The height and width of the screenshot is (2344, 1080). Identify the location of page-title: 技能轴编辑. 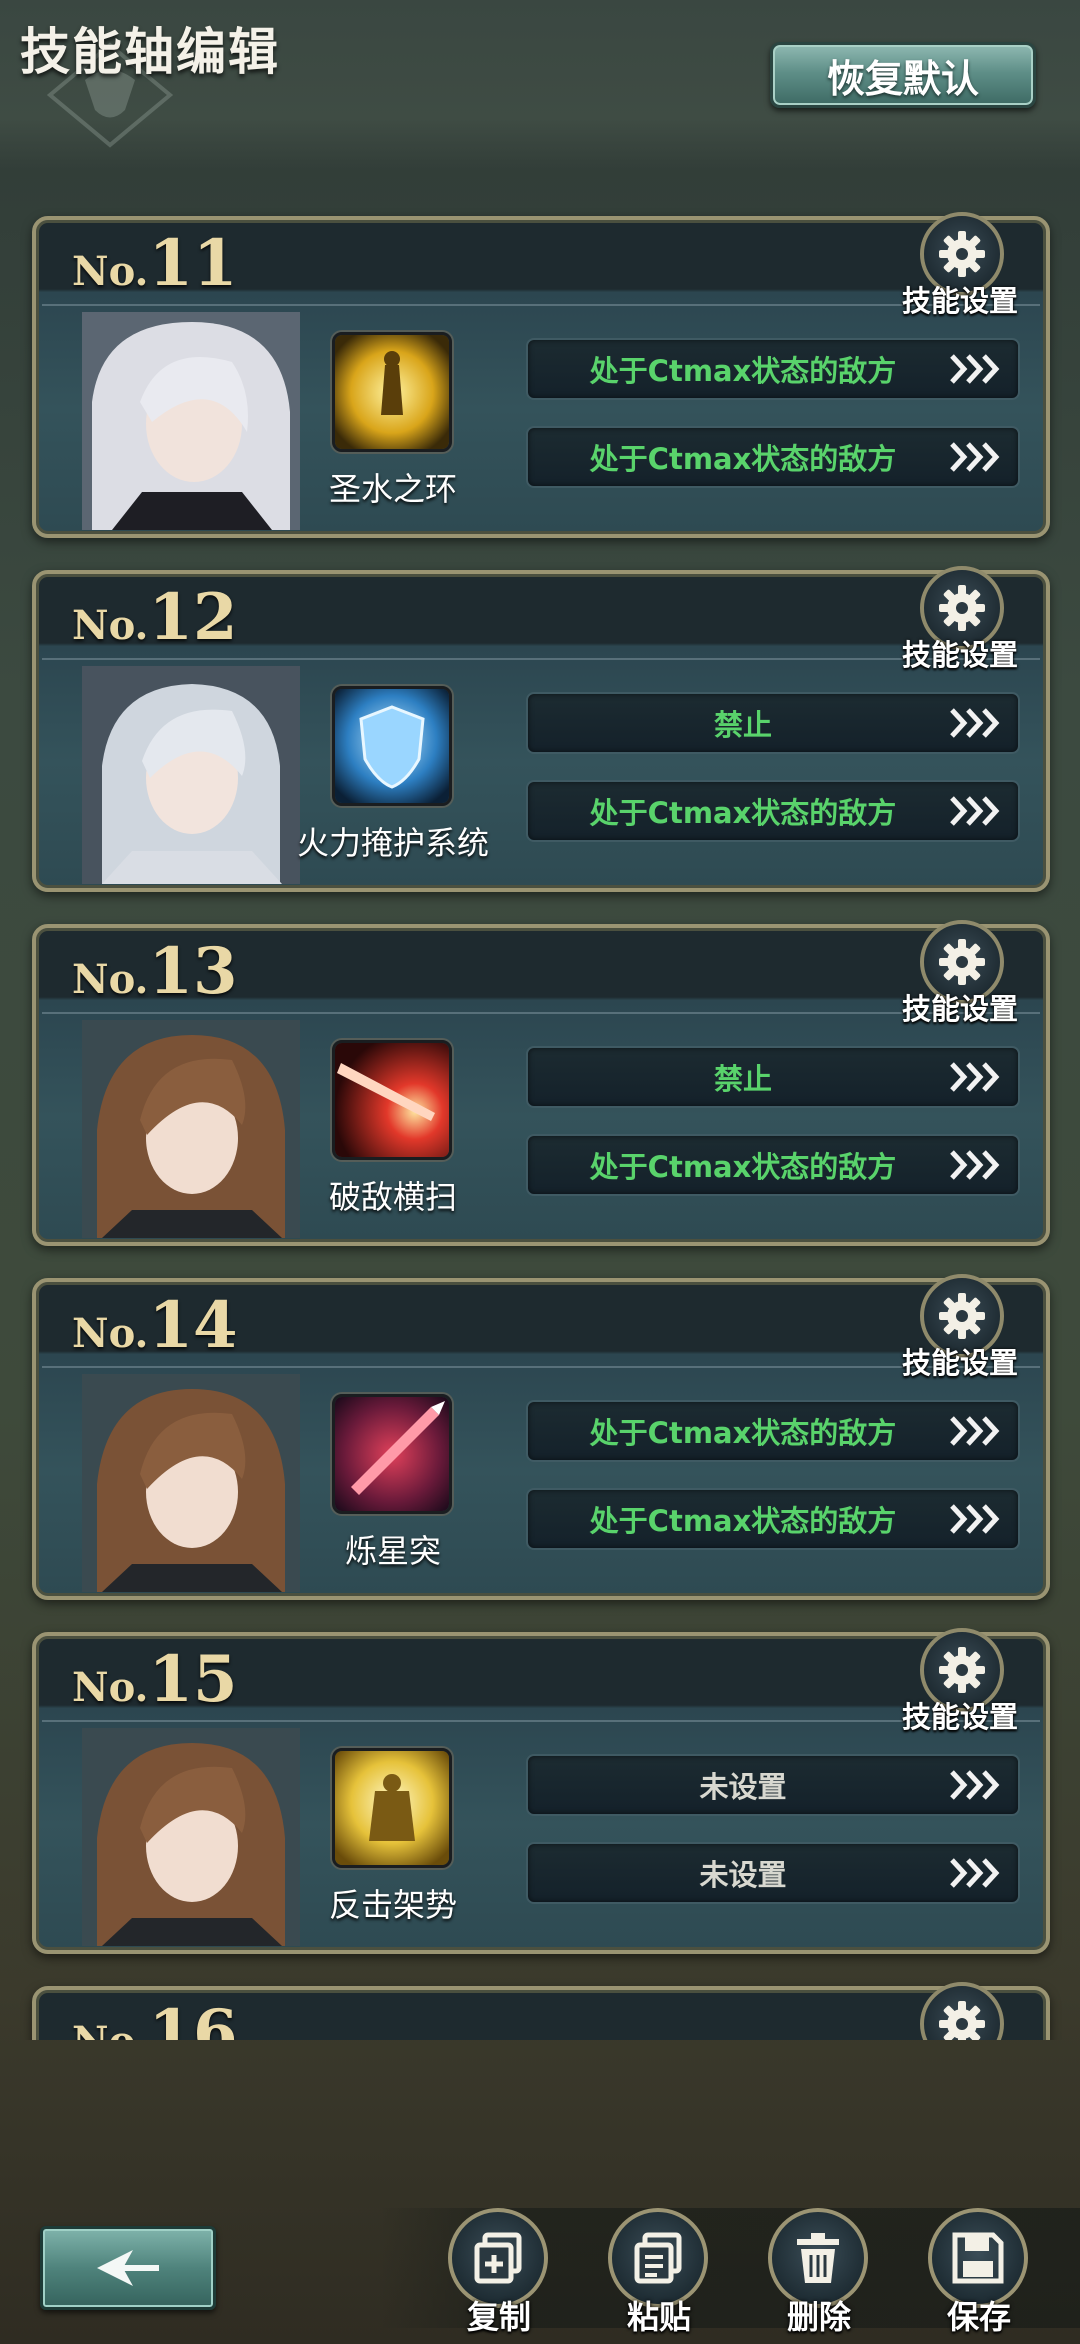
(150, 52).